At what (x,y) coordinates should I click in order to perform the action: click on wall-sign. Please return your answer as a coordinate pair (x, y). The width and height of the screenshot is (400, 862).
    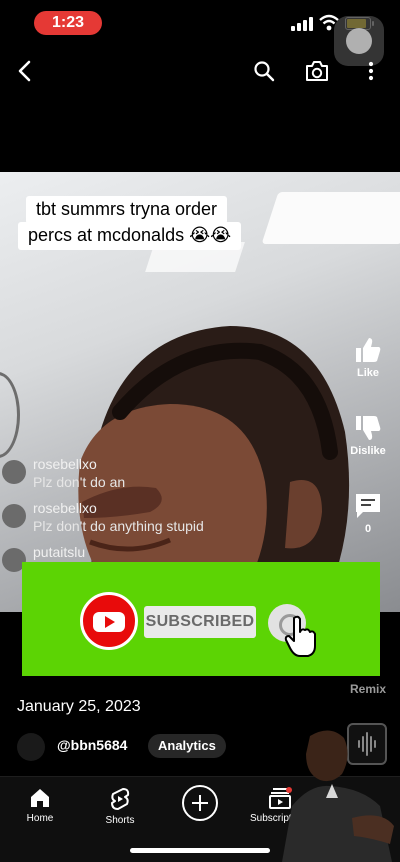
    Looking at the image, I should click on (10, 415).